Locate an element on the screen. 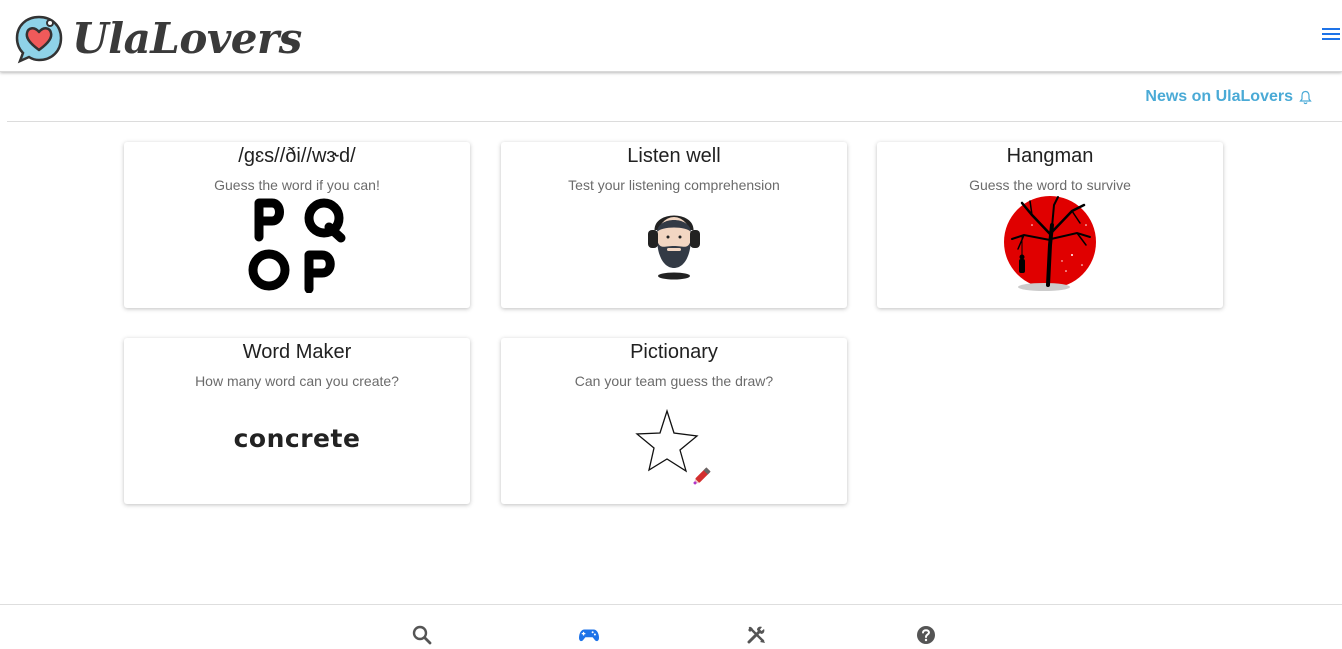 The height and width of the screenshot is (649, 1342). tools-icon is located at coordinates (756, 635).